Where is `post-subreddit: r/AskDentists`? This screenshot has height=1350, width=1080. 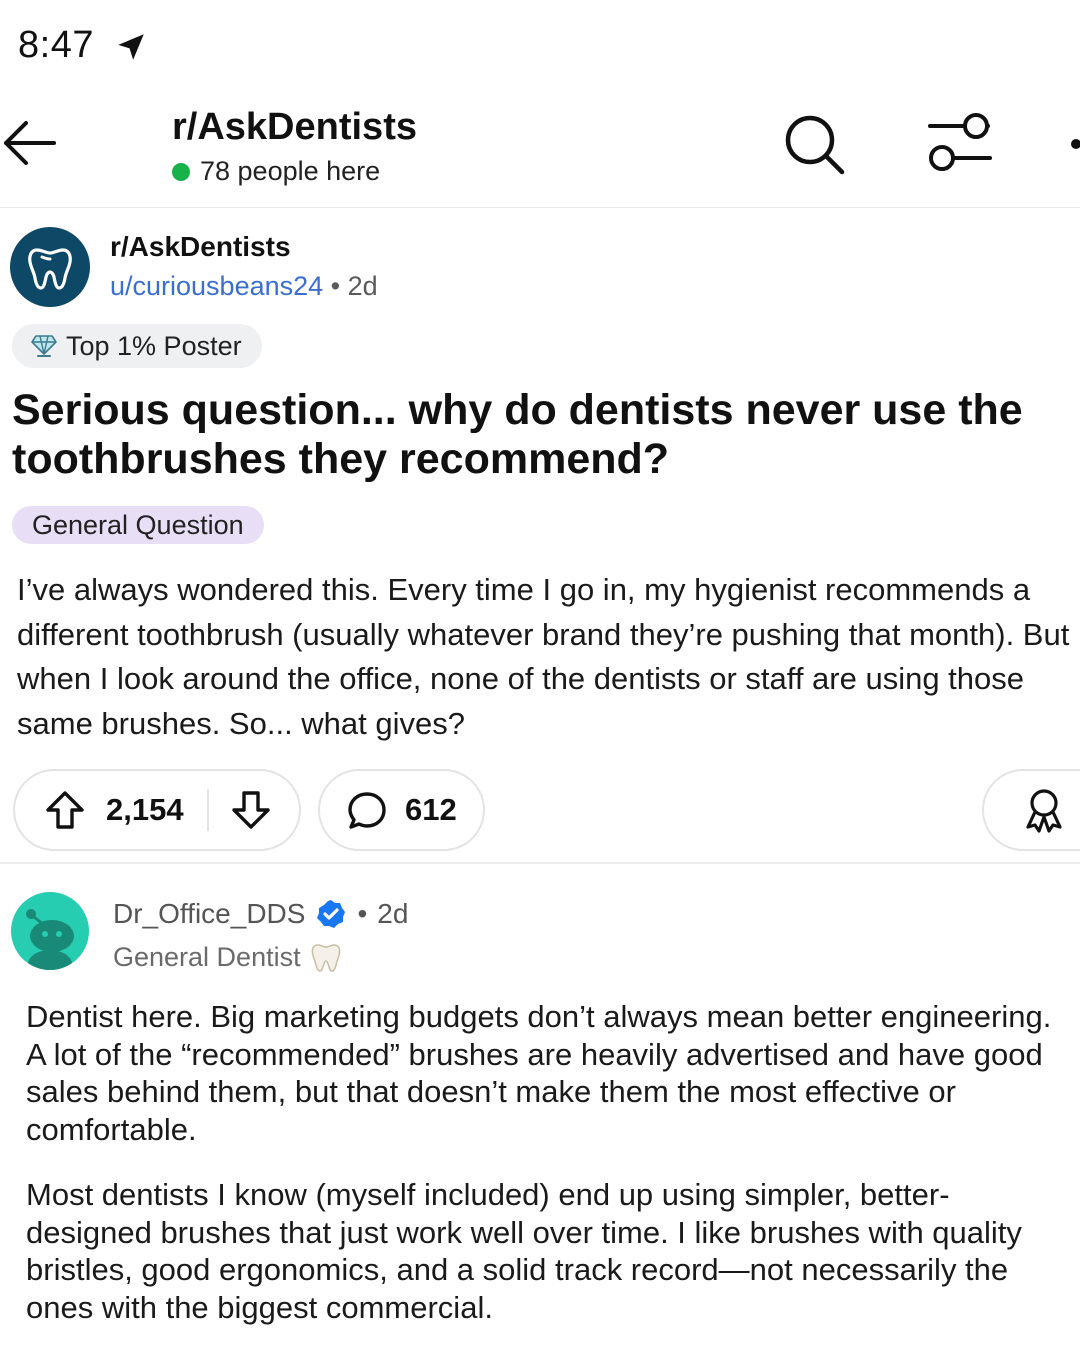 post-subreddit: r/AskDentists is located at coordinates (200, 247).